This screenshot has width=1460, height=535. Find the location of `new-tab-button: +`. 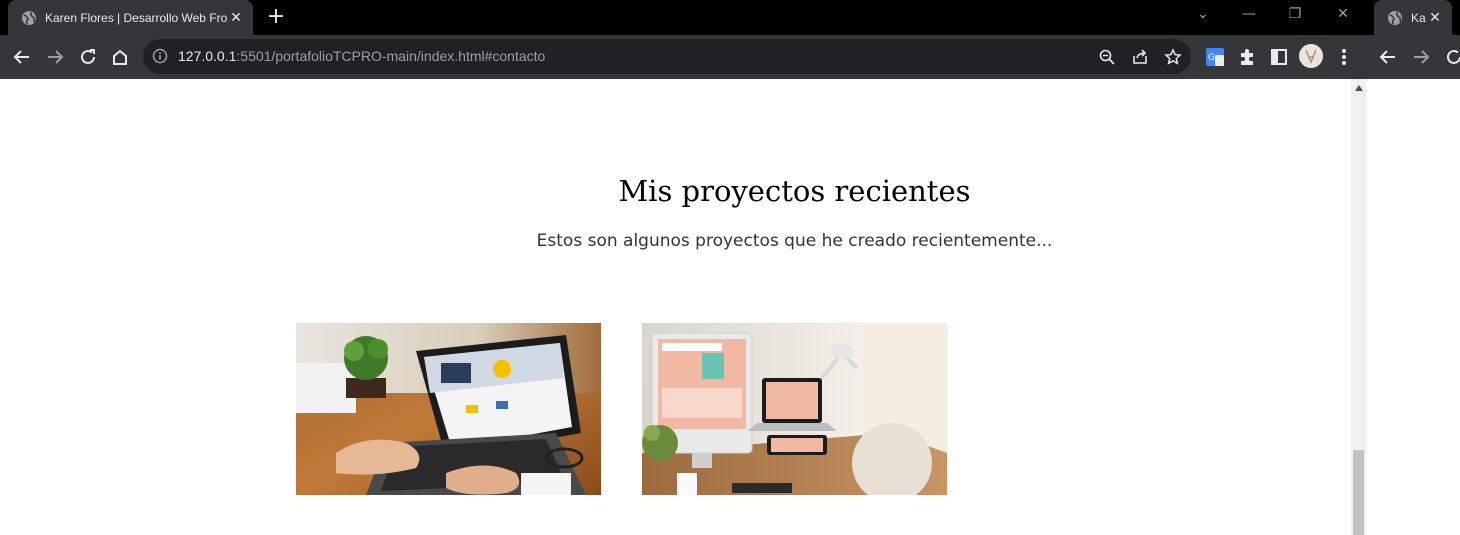

new-tab-button: + is located at coordinates (276, 18).